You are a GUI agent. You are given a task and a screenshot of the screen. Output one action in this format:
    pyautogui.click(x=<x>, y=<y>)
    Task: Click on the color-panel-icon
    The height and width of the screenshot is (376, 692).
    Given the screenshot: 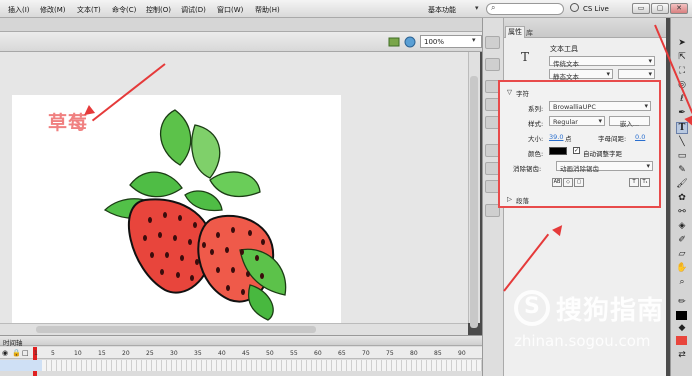 What is the action you would take?
    pyautogui.click(x=492, y=42)
    